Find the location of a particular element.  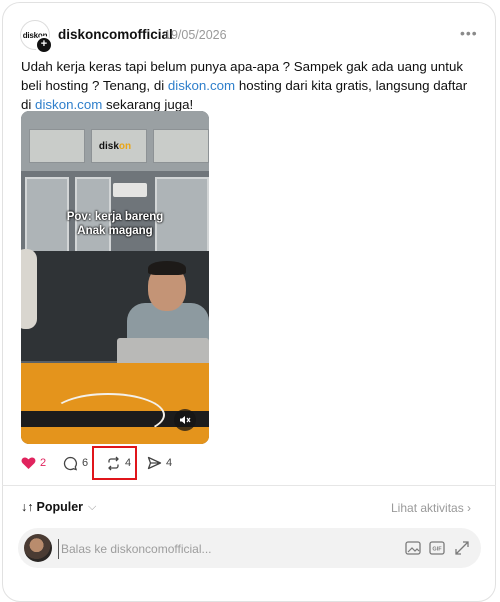

expand-icon is located at coordinates (462, 548).